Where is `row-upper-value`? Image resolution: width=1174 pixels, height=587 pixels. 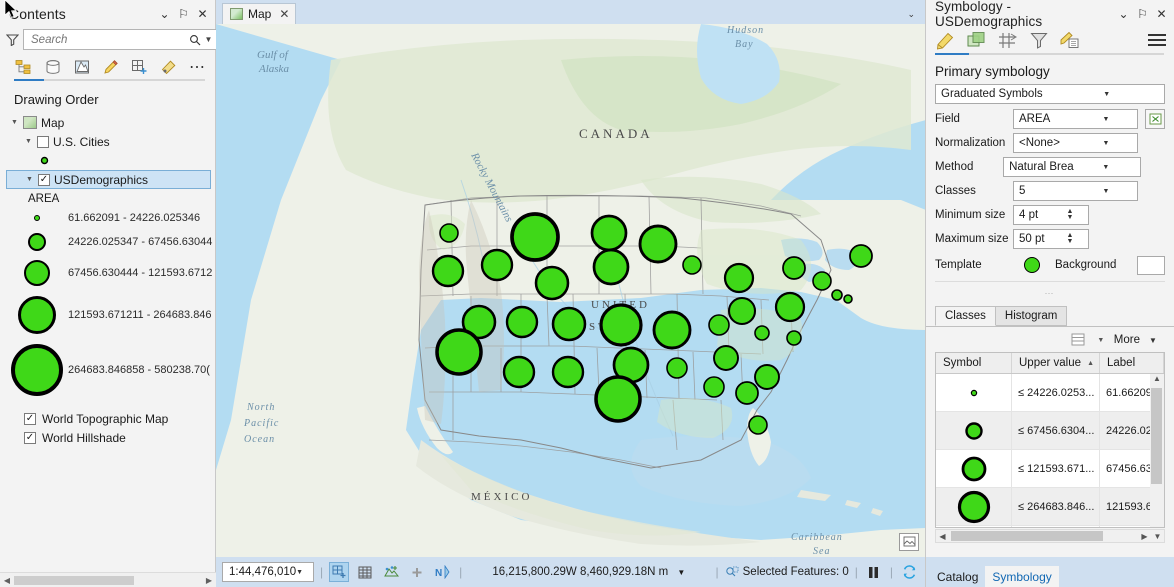 row-upper-value is located at coordinates (1056, 526).